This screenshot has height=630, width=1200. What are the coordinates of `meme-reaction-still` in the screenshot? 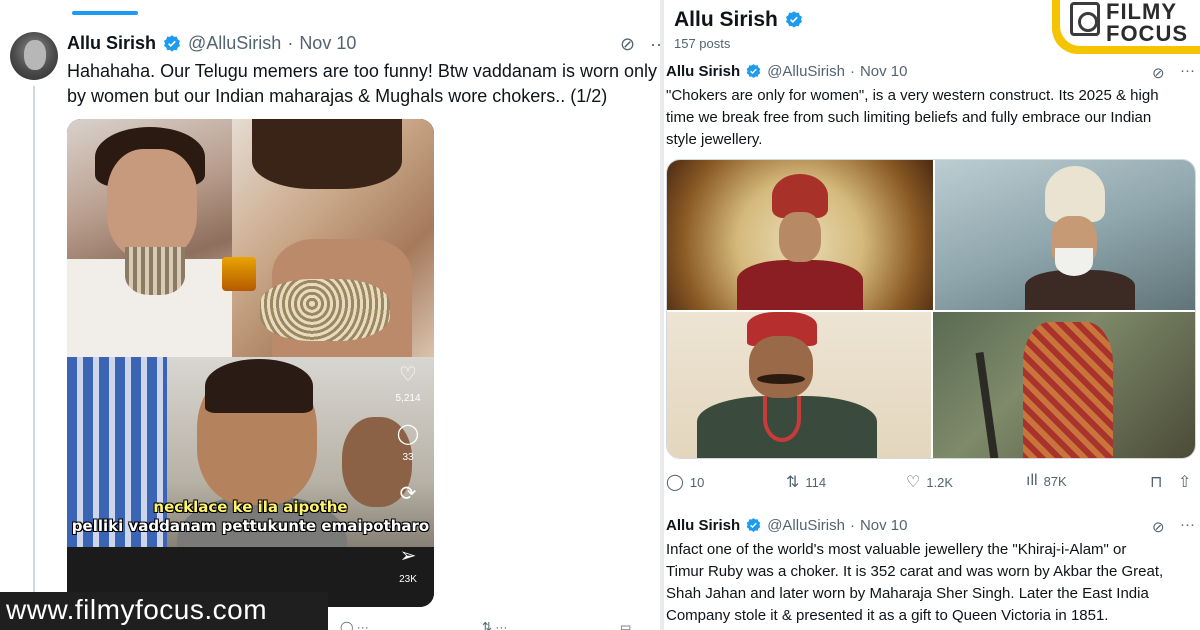 It's located at (250, 482).